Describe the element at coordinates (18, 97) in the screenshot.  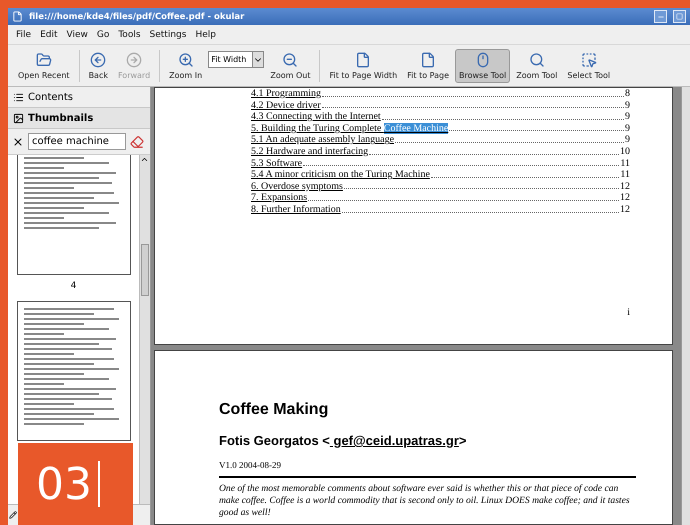
I see `list-icon` at that location.